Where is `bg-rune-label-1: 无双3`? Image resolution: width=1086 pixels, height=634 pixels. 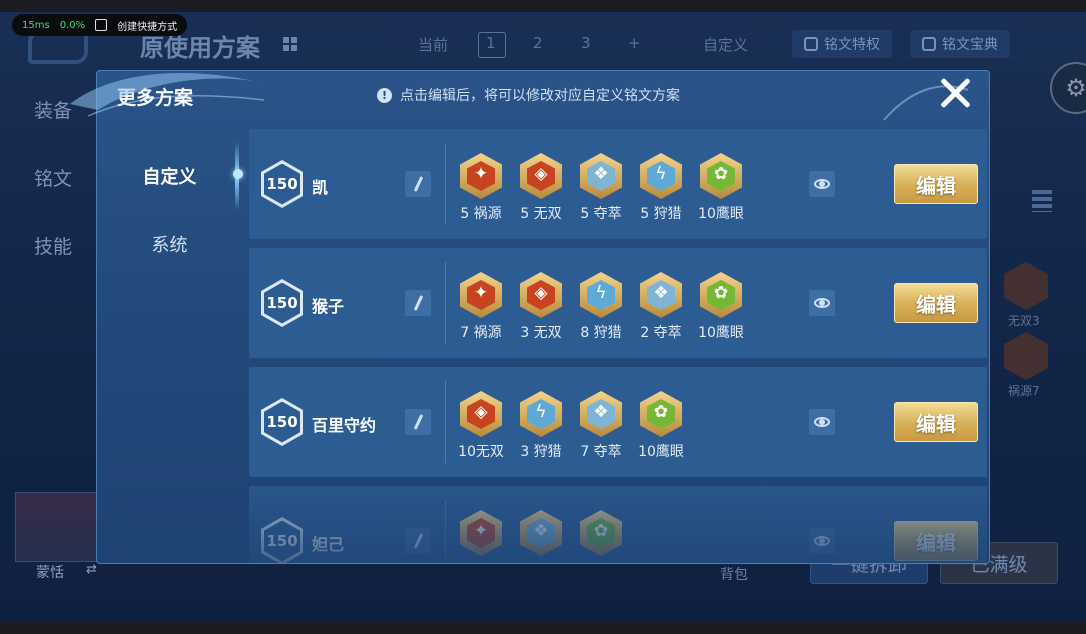
bg-rune-label-1: 无双3 is located at coordinates (1024, 321).